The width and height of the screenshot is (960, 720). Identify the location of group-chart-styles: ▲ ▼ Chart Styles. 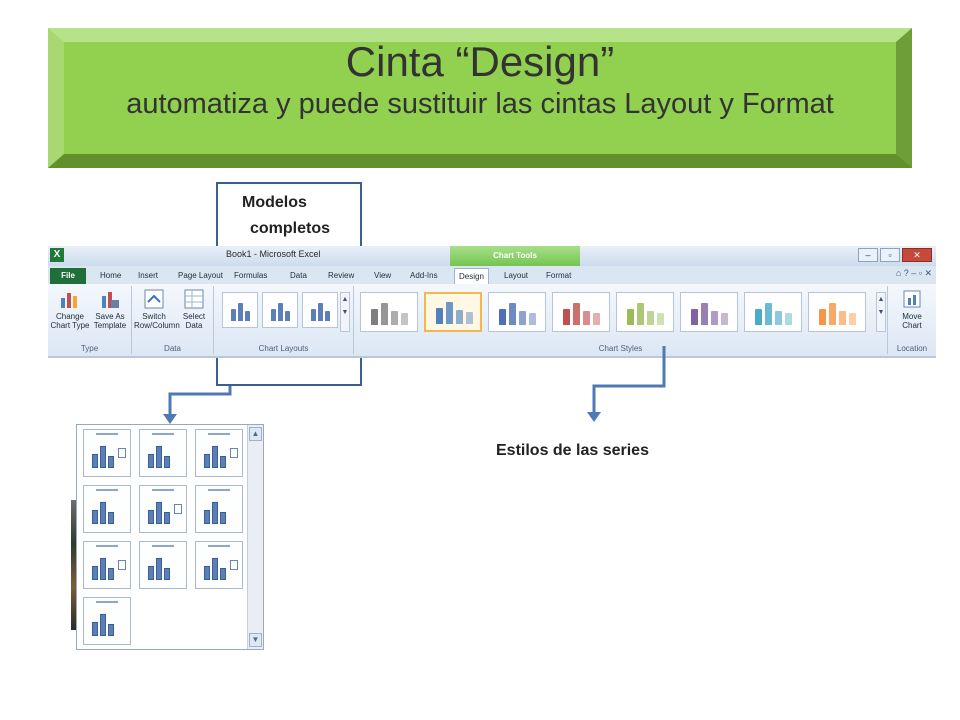
(621, 320).